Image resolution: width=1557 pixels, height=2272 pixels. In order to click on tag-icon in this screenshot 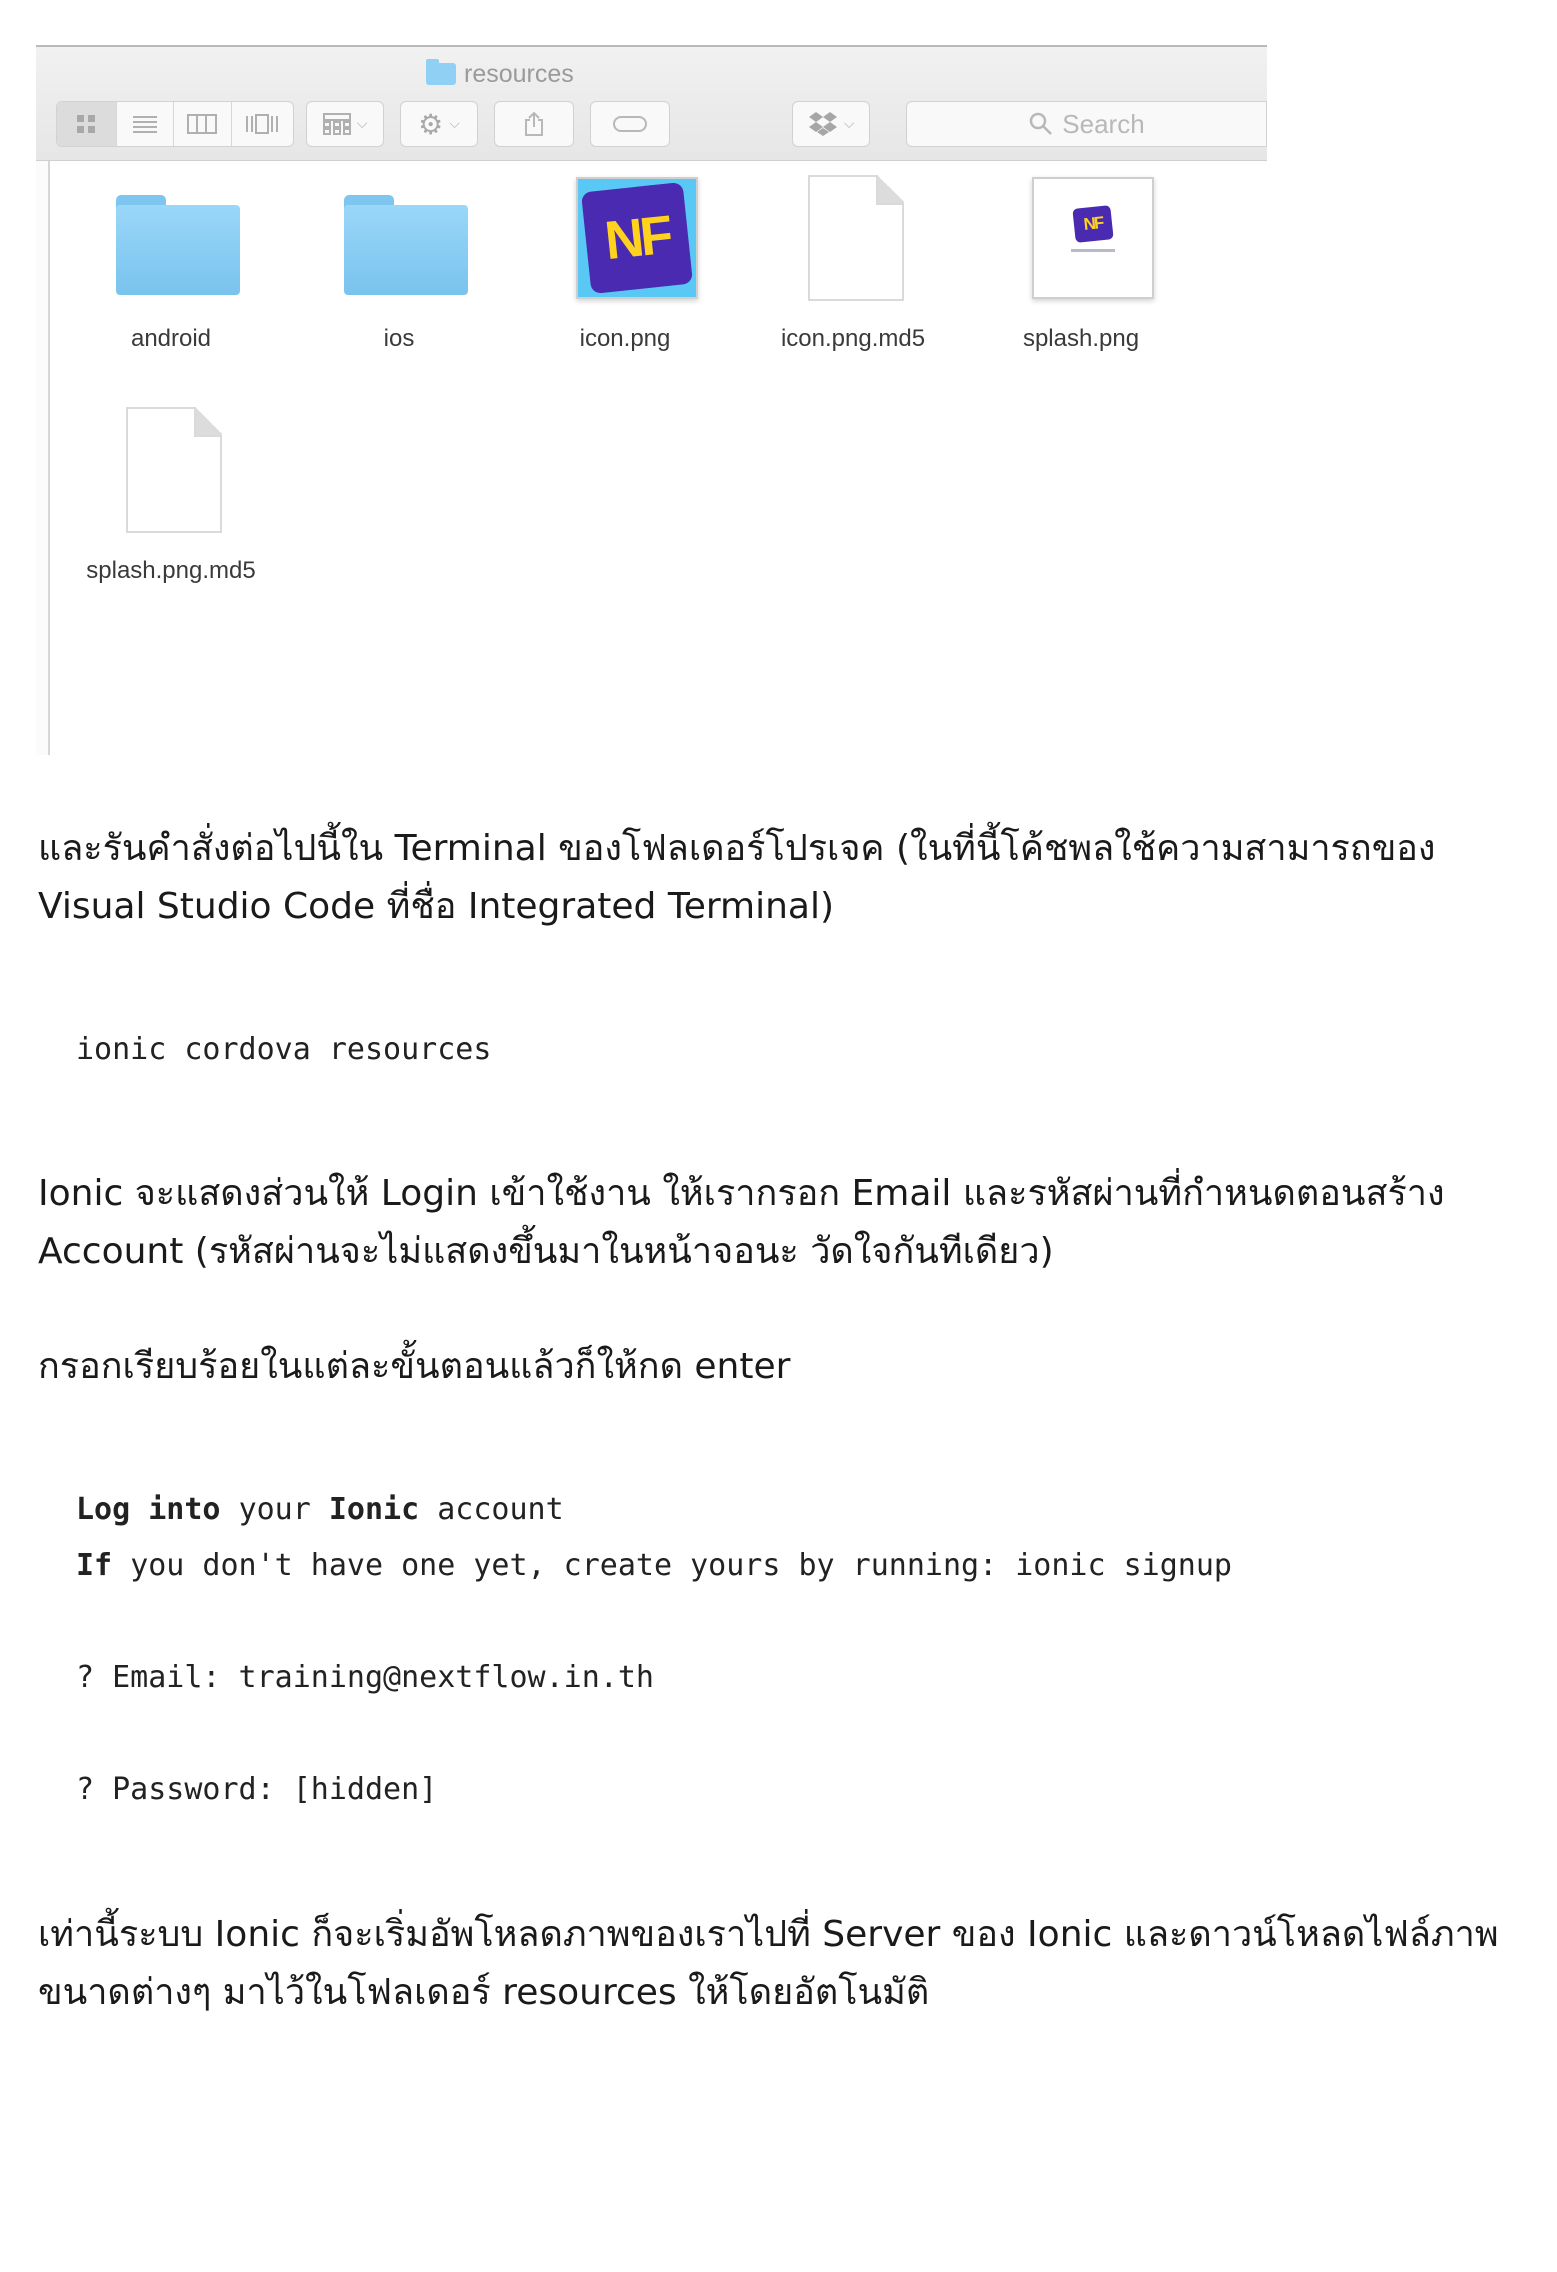, I will do `click(630, 124)`.